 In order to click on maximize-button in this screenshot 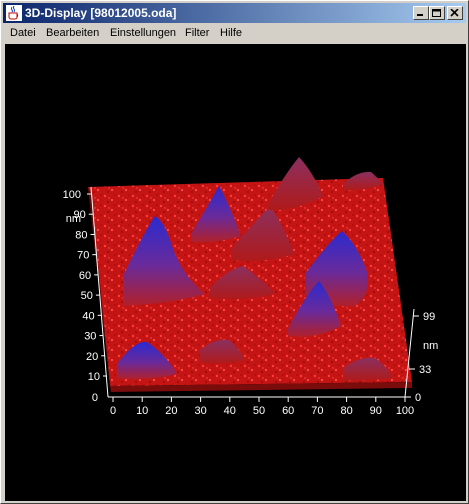, I will do `click(437, 13)`.